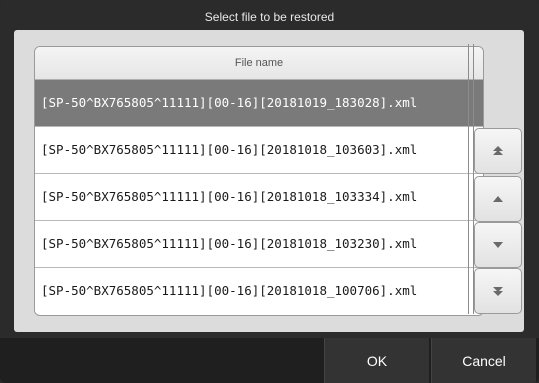  I want to click on scroll-bottom-icon, so click(498, 291).